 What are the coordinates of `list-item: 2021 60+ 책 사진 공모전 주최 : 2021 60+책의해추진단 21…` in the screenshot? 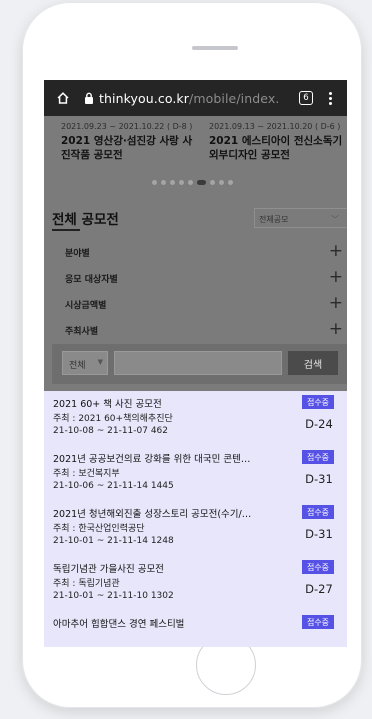 It's located at (195, 417).